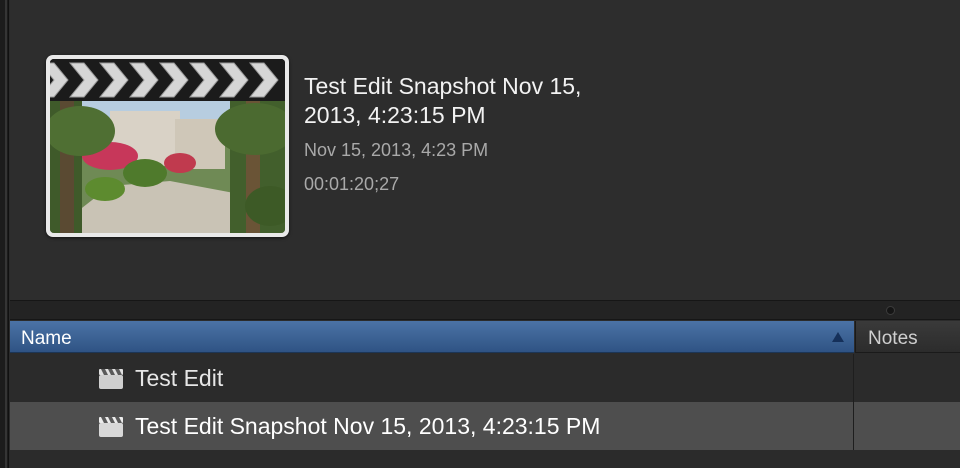 Image resolution: width=960 pixels, height=468 pixels. I want to click on left-panel-edge, so click(4, 234).